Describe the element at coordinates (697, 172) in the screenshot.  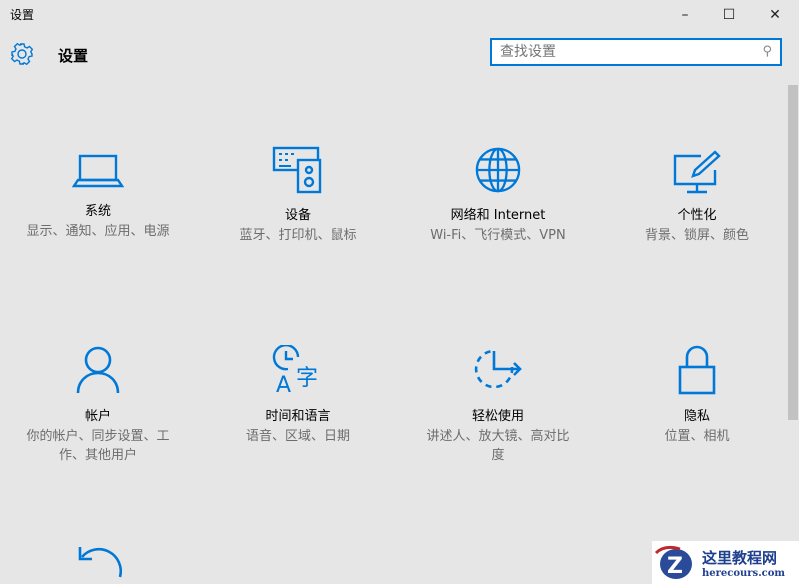
I see `personalization-icon` at that location.